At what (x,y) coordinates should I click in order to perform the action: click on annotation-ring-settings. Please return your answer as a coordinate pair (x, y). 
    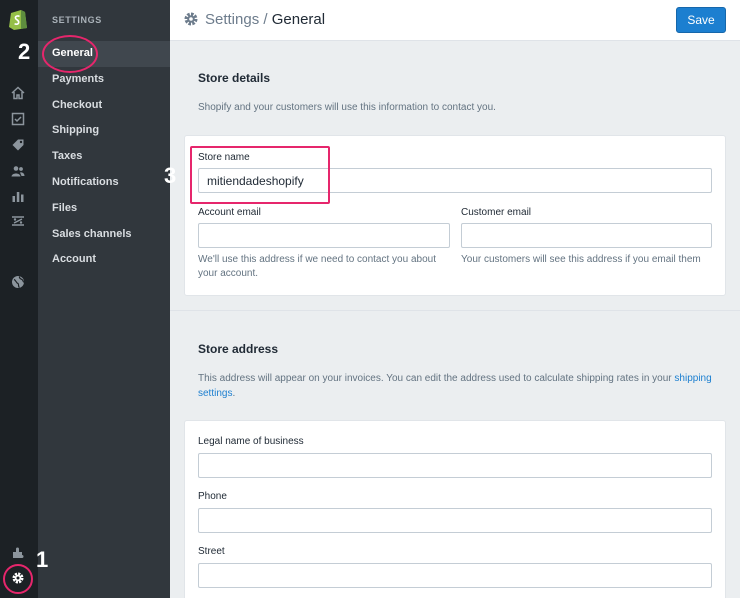
    Looking at the image, I should click on (18, 579).